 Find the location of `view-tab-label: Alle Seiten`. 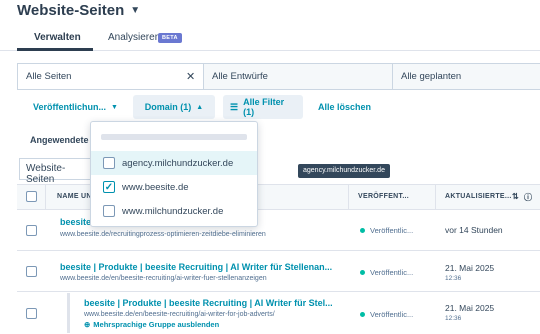

view-tab-label: Alle Seiten is located at coordinates (49, 76).